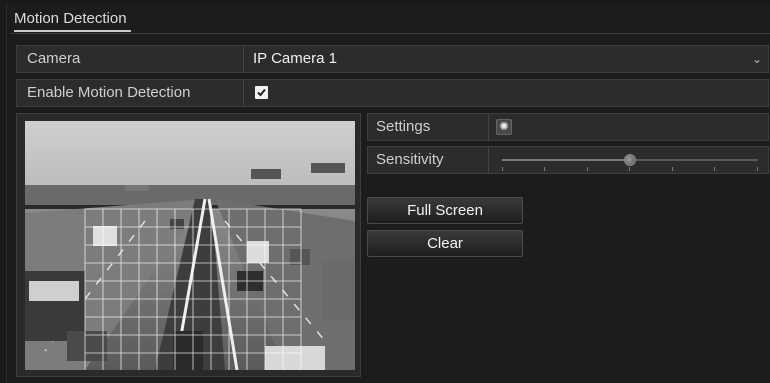 This screenshot has width=770, height=383. I want to click on full-screen-button: Full Screen, so click(445, 210).